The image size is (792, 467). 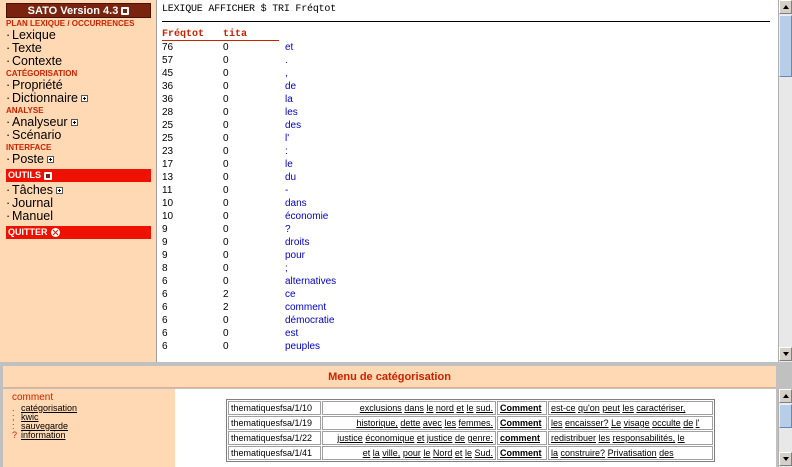 What do you see at coordinates (78, 61) in the screenshot?
I see `nav-item-contexte: · Contexte` at bounding box center [78, 61].